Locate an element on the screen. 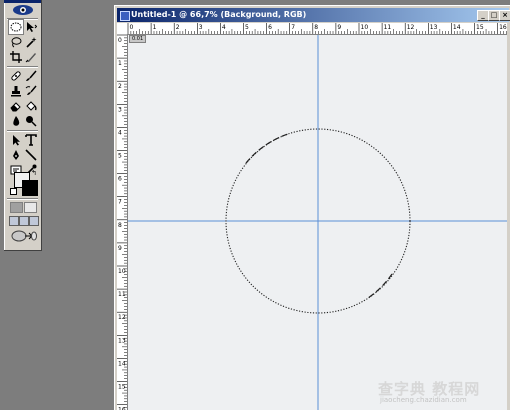 This screenshot has height=410, width=510. crop-icon is located at coordinates (16, 57).